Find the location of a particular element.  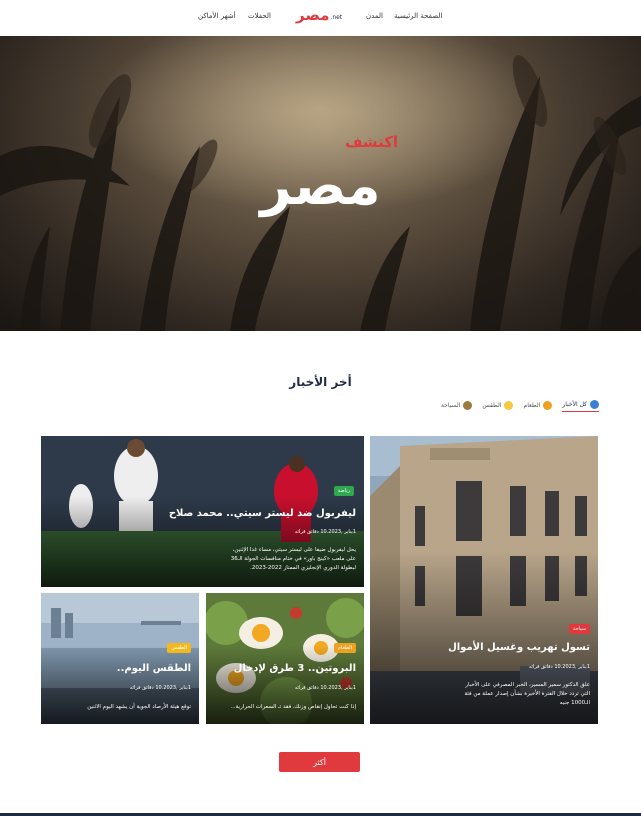

nav-events: الحفلات is located at coordinates (259, 16).